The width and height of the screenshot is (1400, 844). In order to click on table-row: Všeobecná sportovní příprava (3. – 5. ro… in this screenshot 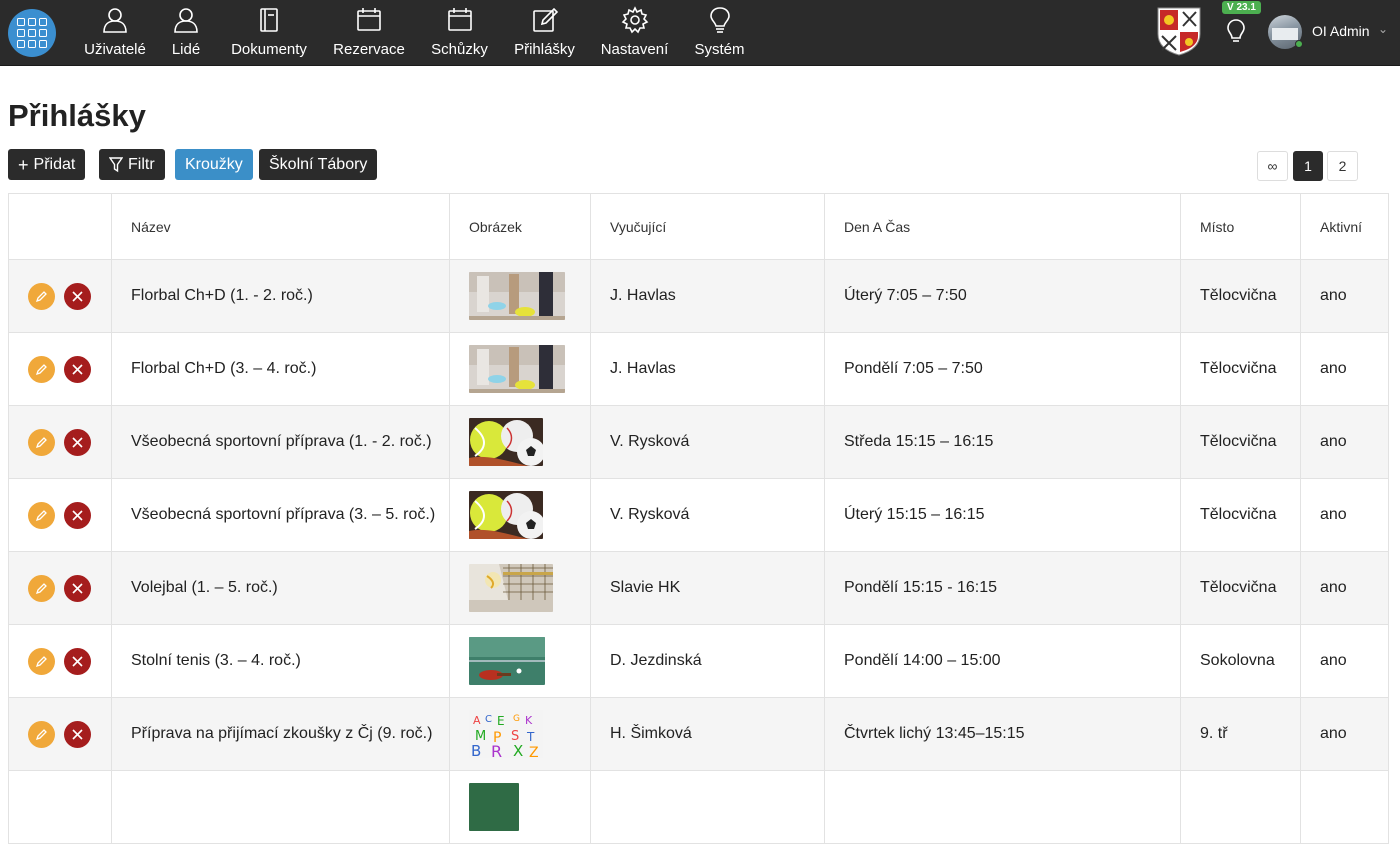, I will do `click(698, 515)`.